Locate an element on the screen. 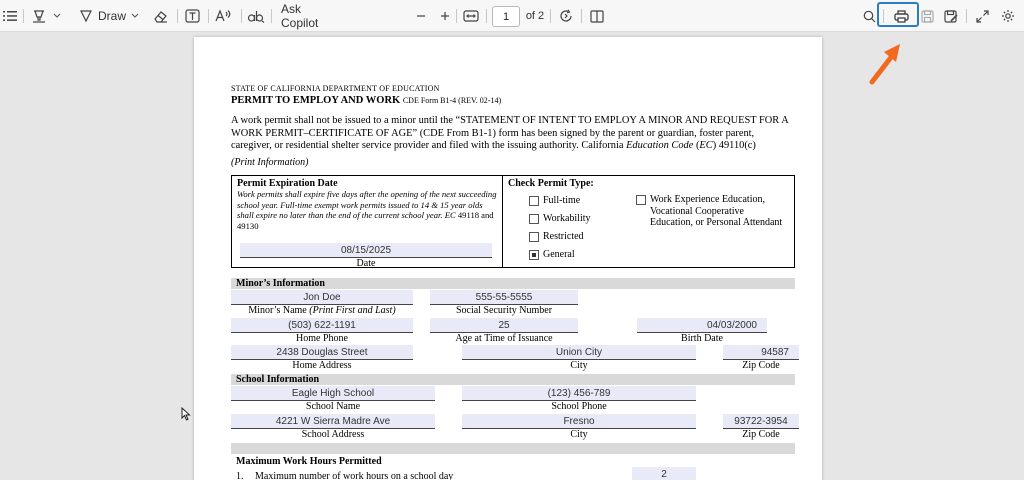  draw-pen-icon is located at coordinates (86, 16).